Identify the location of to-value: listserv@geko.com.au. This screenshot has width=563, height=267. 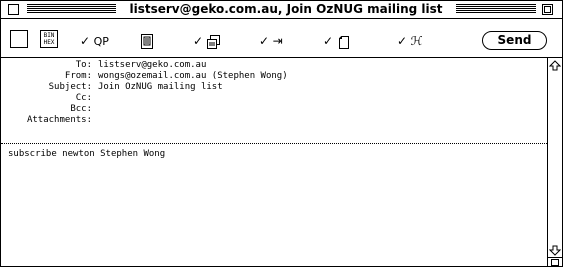
(152, 65).